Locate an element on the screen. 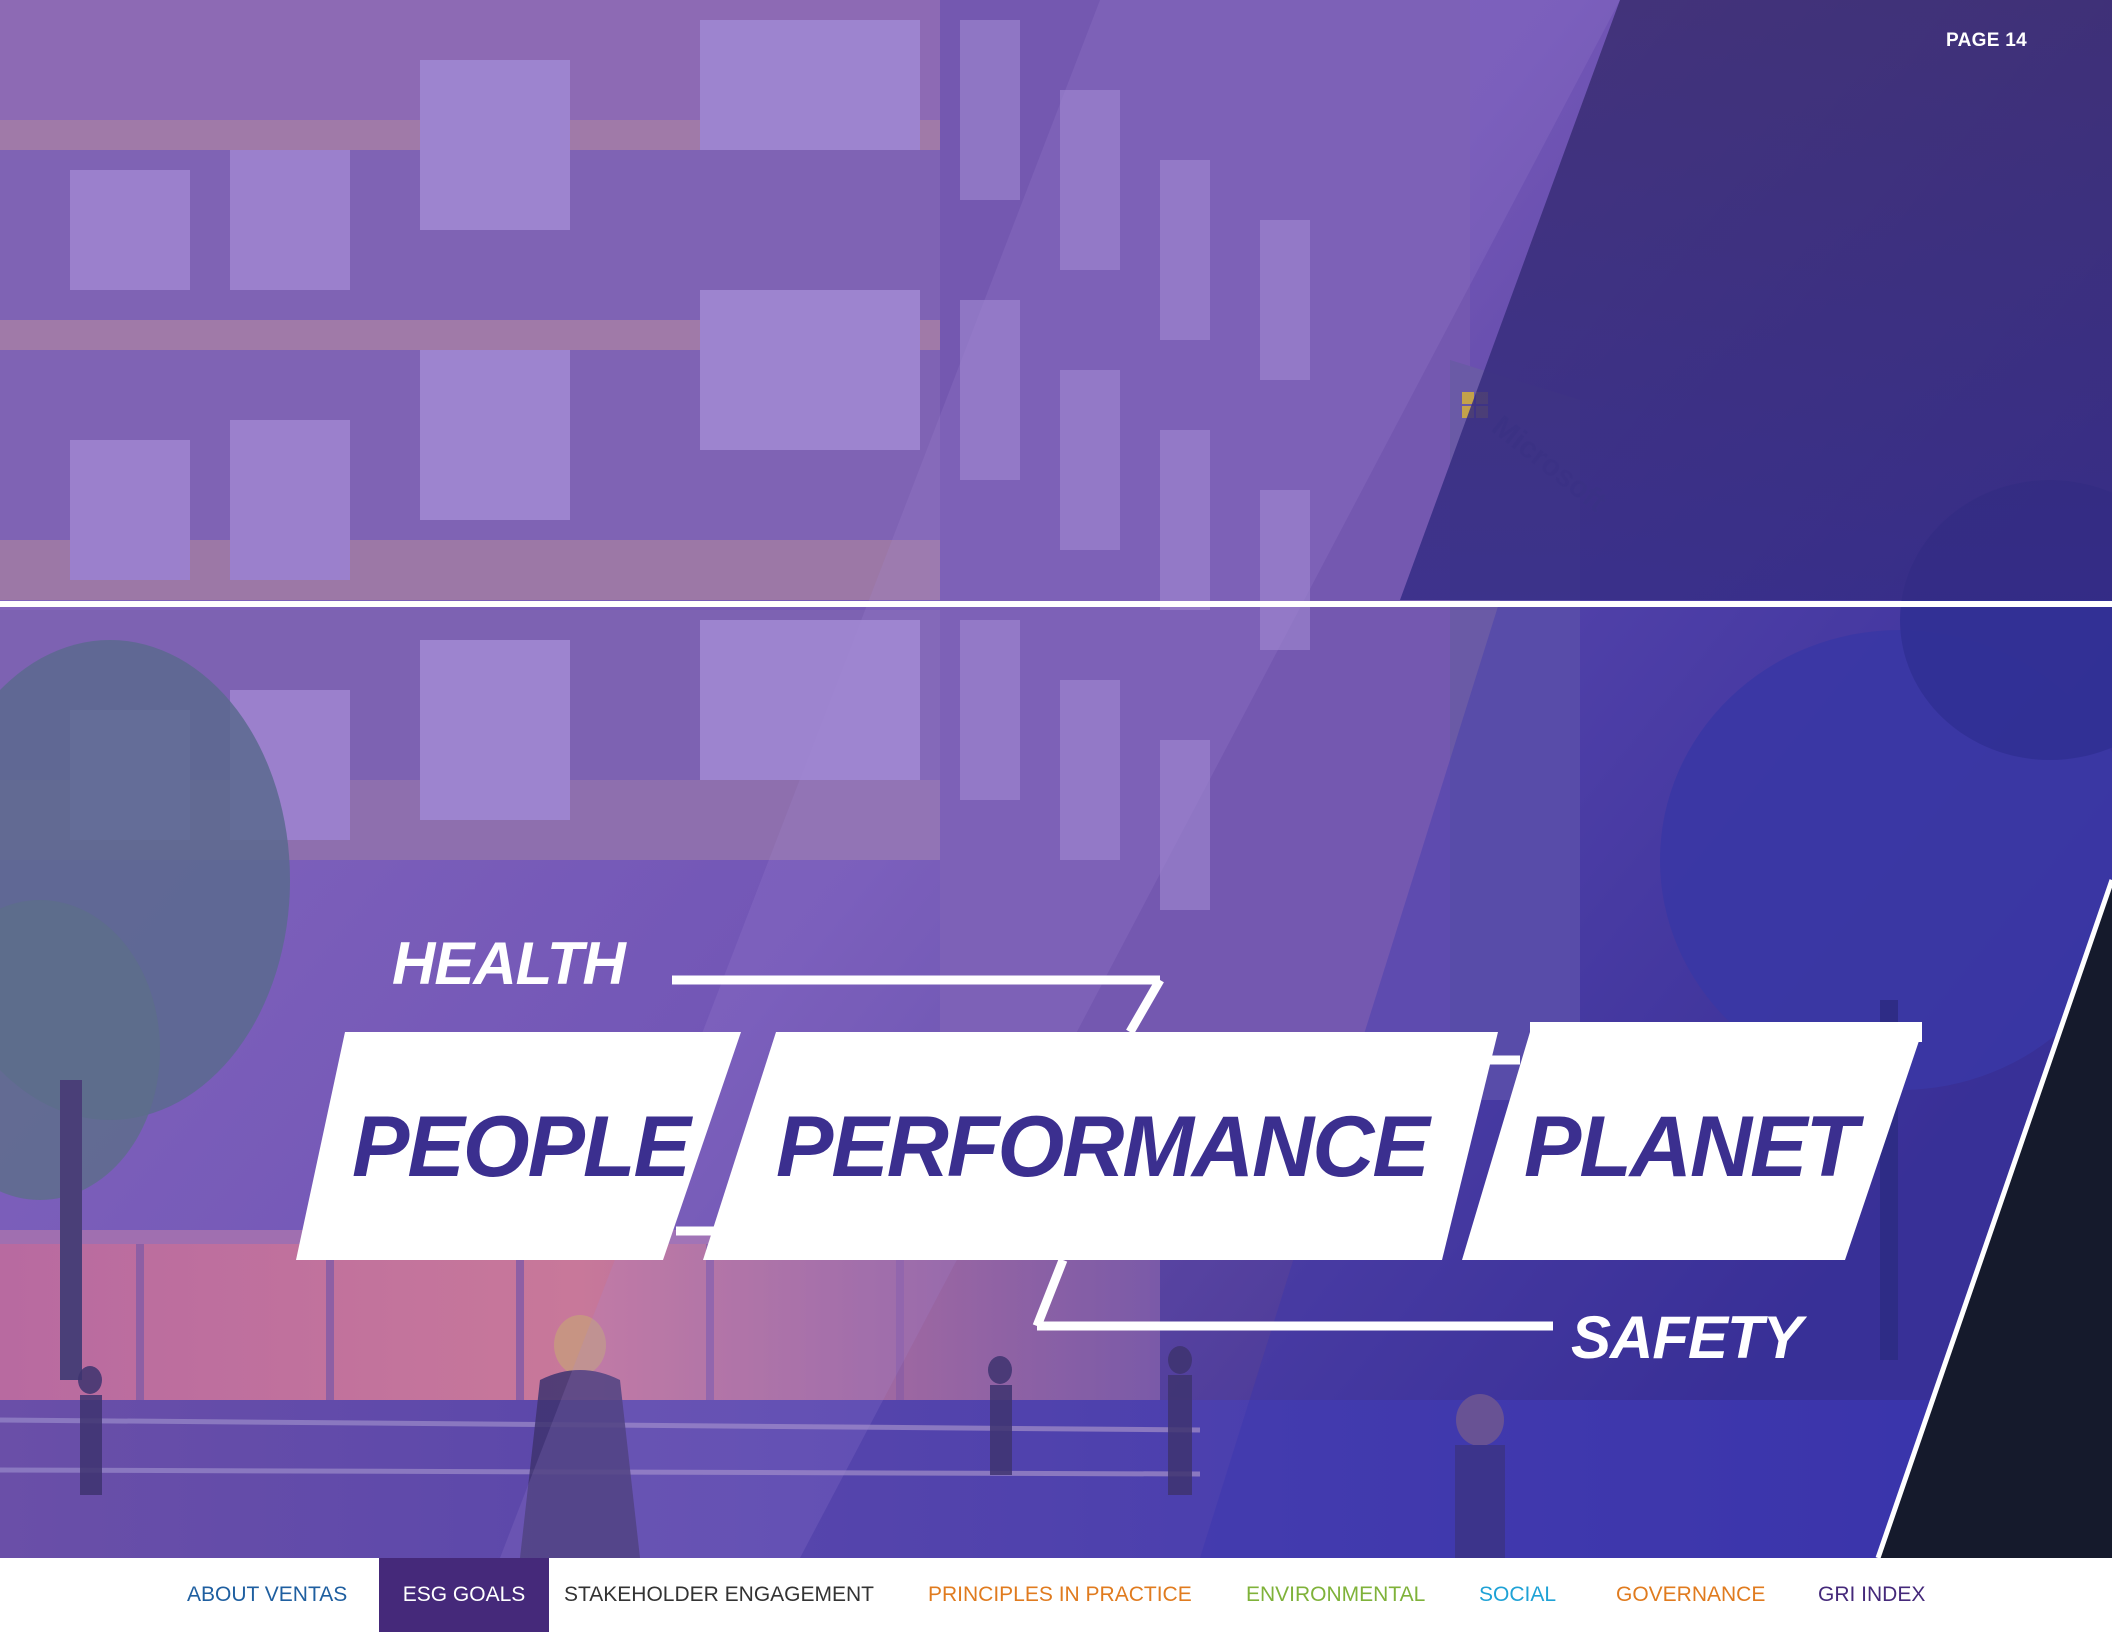 This screenshot has width=2112, height=1632. headline-safety: SAFETY is located at coordinates (1687, 1337).